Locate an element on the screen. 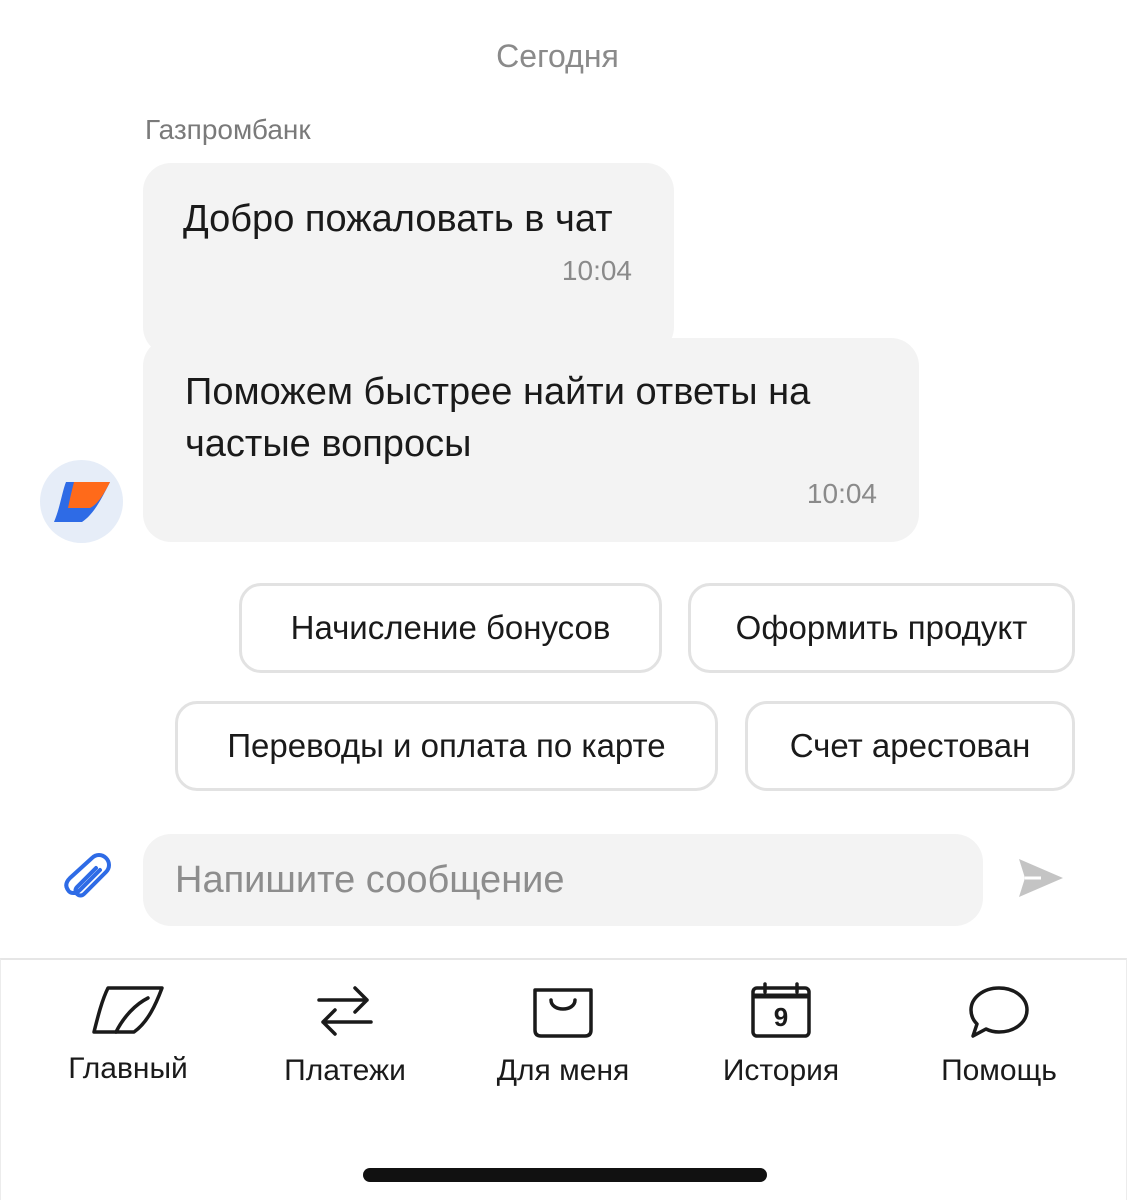  transfer-arrows-icon is located at coordinates (345, 1011).